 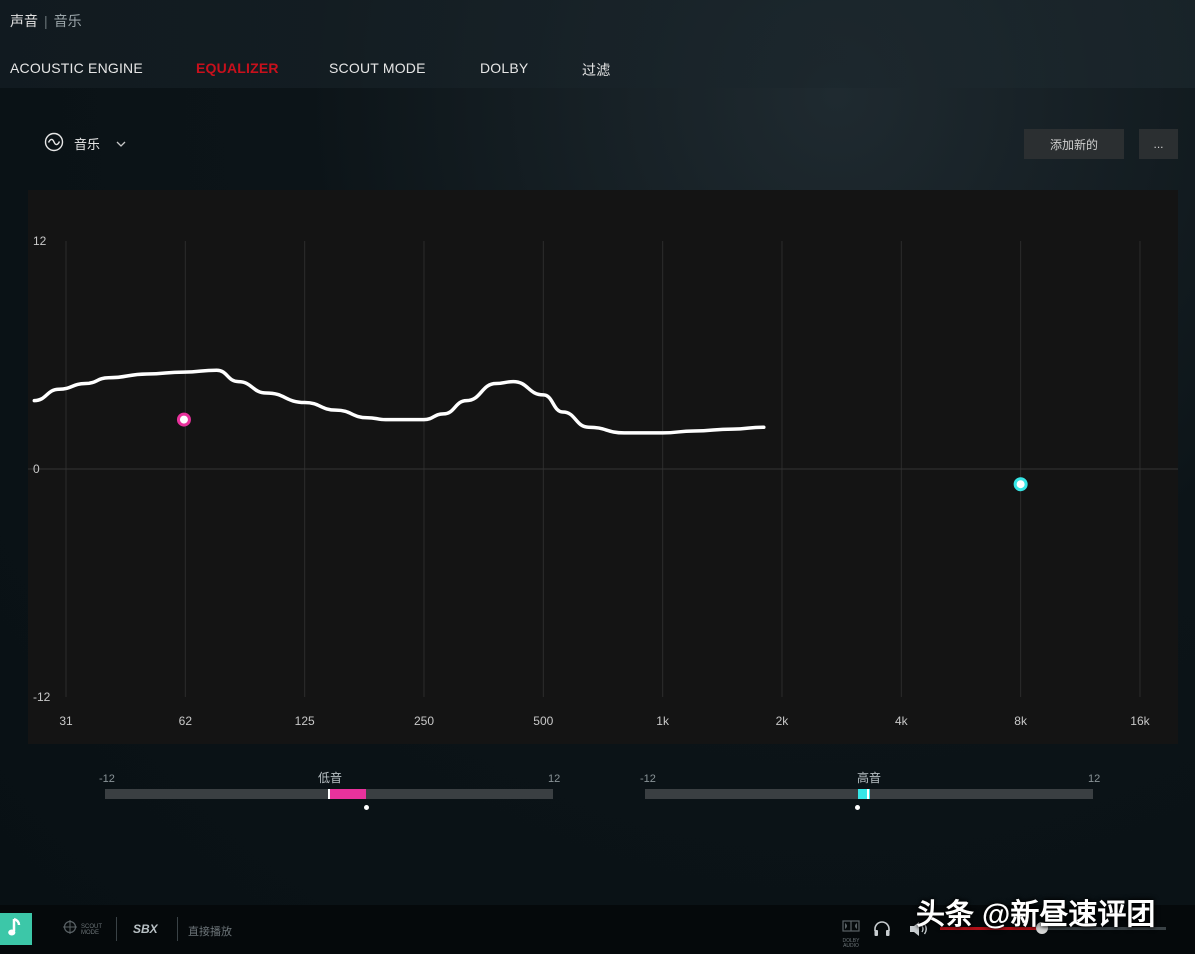 I want to click on dolby-audio-toggle: DOLBY AUDIO, so click(x=851, y=934).